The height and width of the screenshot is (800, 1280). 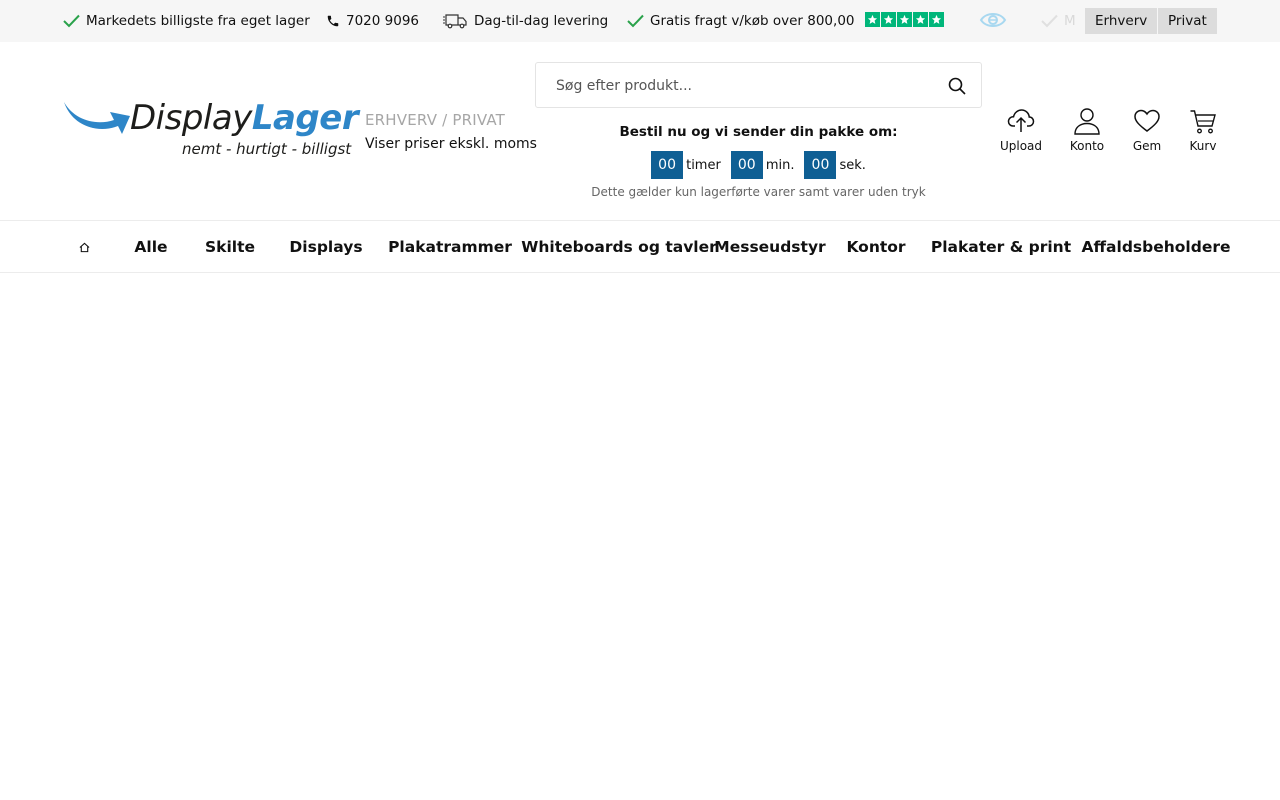 I want to click on countdown-minutes-unit: min., so click(x=780, y=165).